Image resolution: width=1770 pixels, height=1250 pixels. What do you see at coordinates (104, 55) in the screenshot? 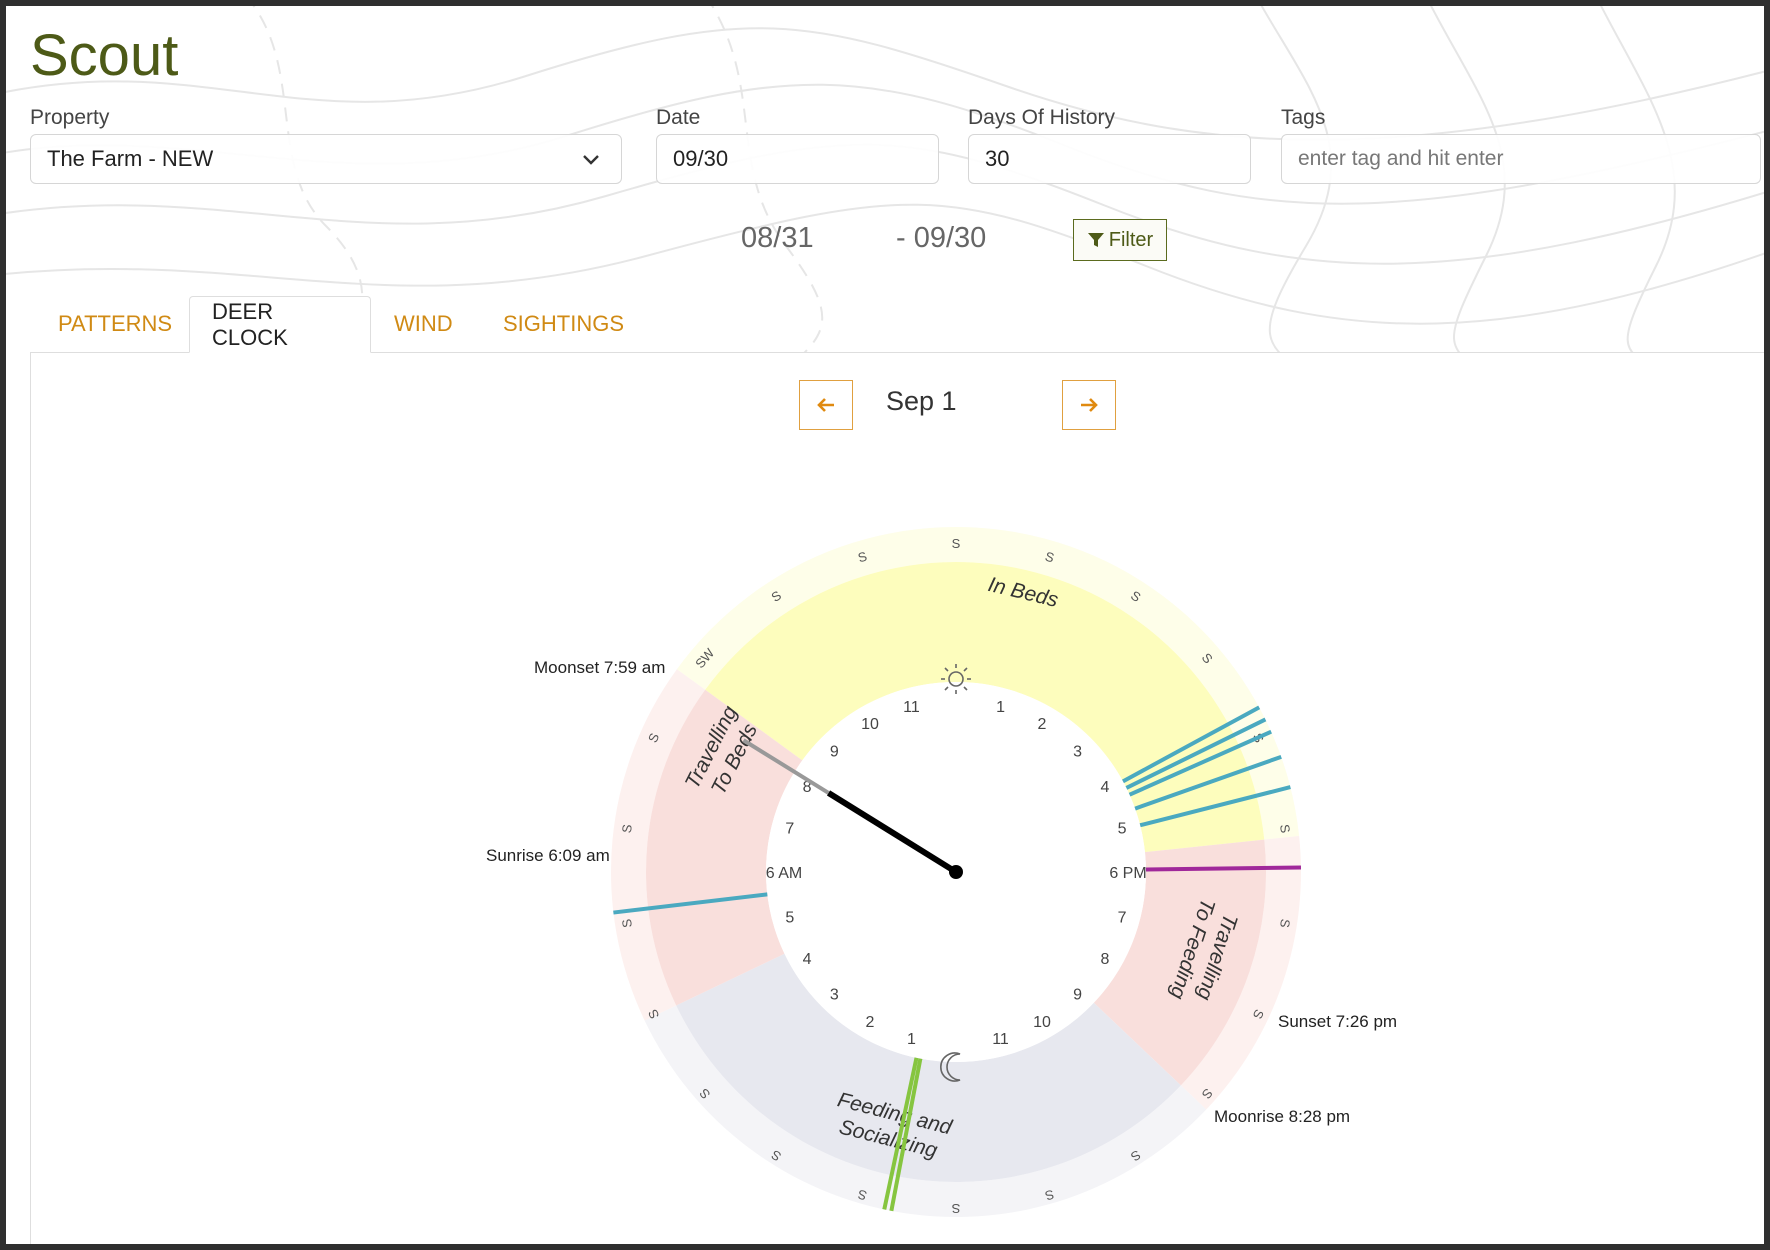
I see `app-title: Scout` at bounding box center [104, 55].